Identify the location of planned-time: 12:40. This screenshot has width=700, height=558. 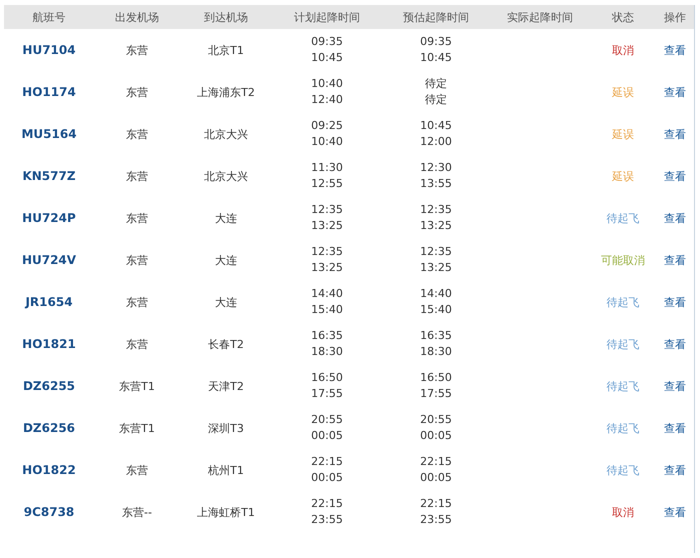
(327, 100).